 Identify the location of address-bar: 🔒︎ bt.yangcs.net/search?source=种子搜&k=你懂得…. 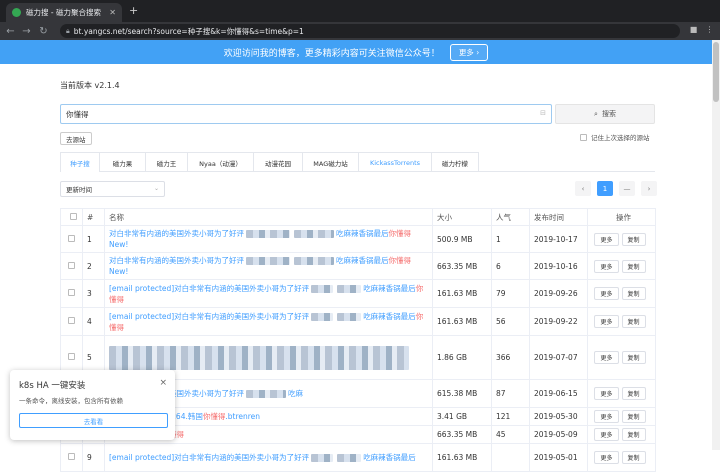
(370, 31).